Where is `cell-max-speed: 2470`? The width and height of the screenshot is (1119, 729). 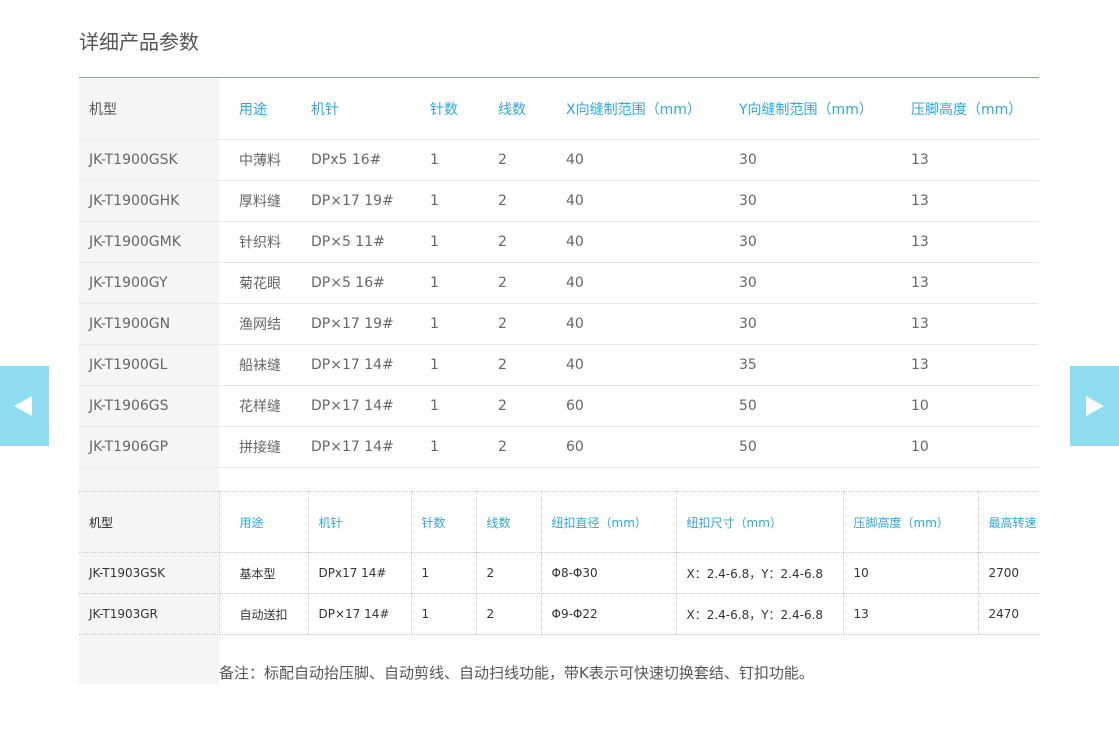 cell-max-speed: 2470 is located at coordinates (1008, 614).